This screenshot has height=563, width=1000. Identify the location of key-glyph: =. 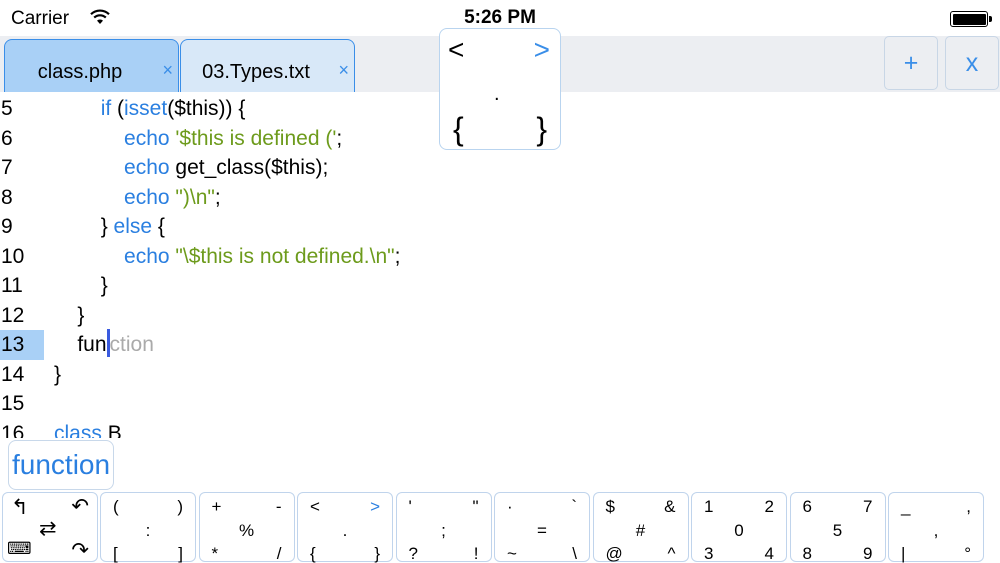
(542, 530).